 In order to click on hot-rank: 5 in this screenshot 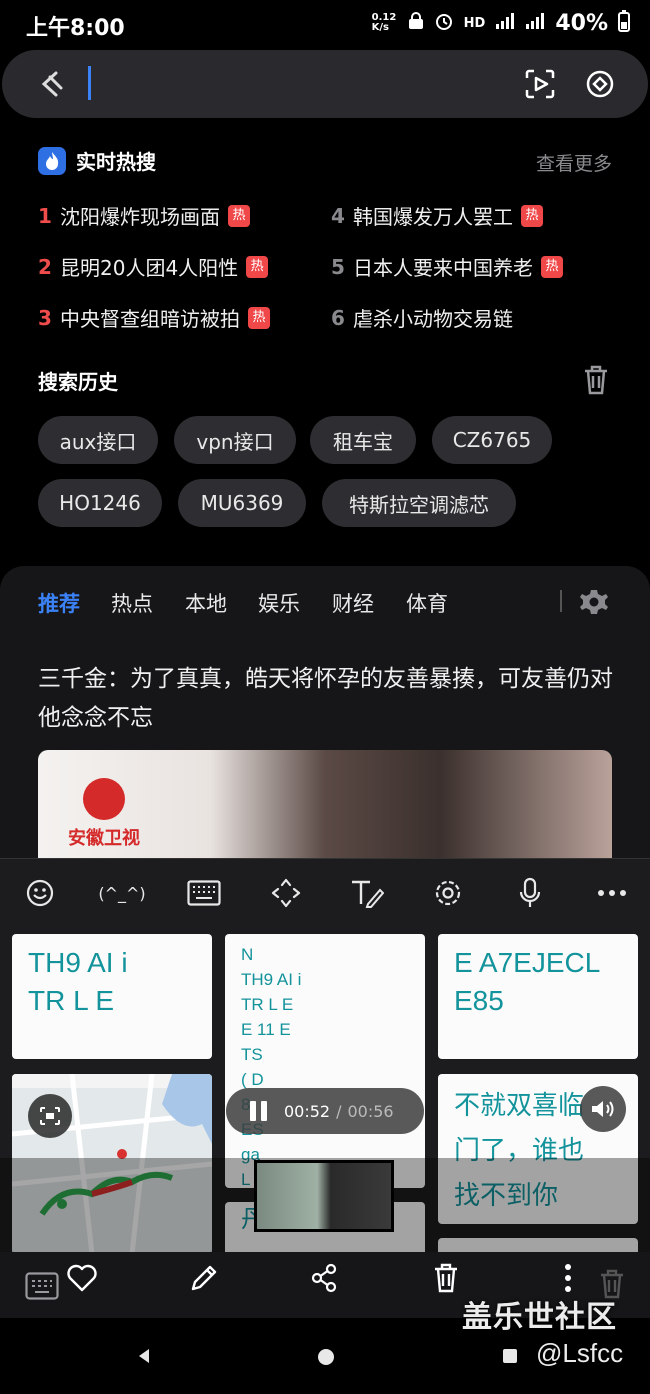, I will do `click(338, 266)`.